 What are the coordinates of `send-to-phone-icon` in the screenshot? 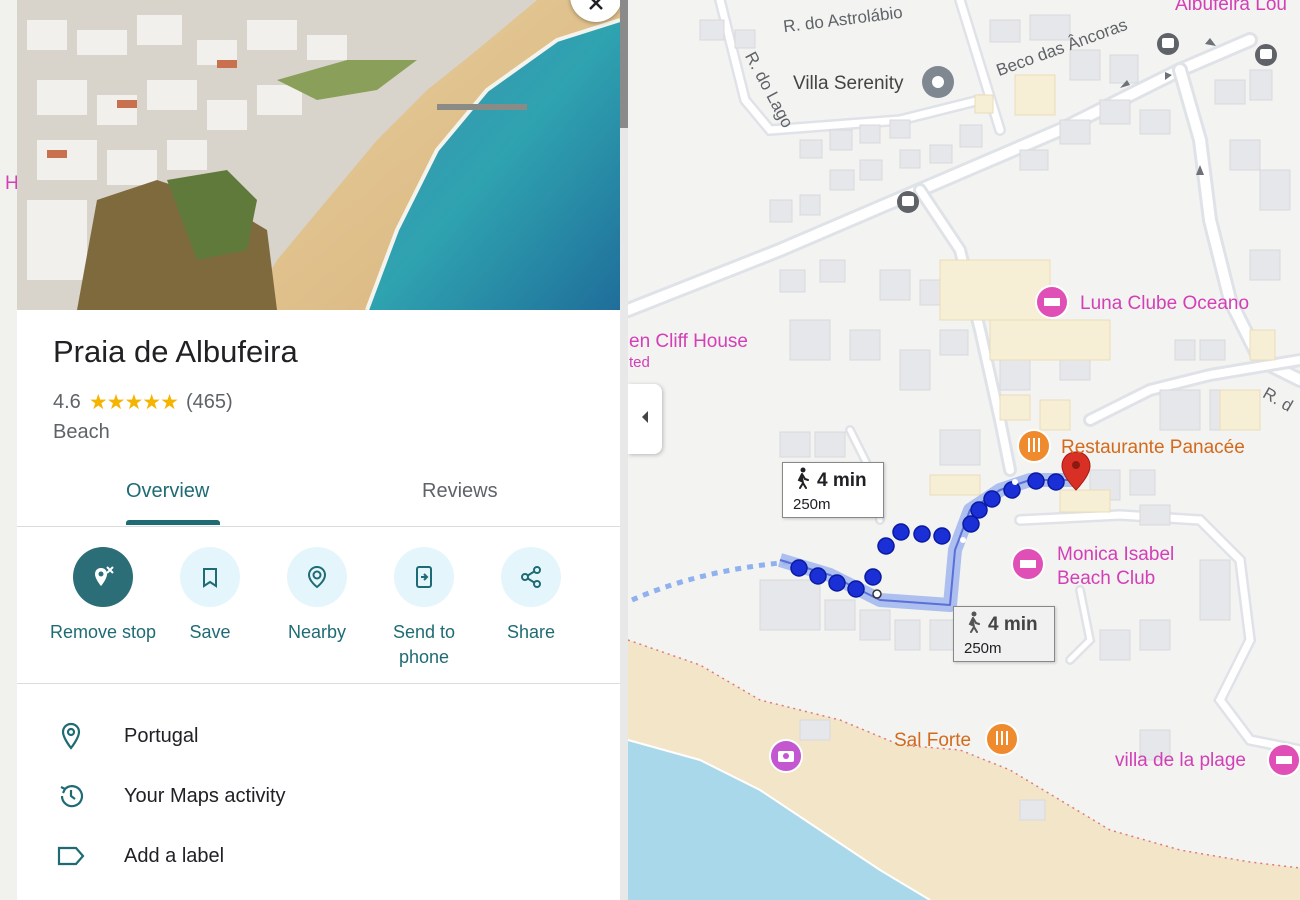 It's located at (424, 577).